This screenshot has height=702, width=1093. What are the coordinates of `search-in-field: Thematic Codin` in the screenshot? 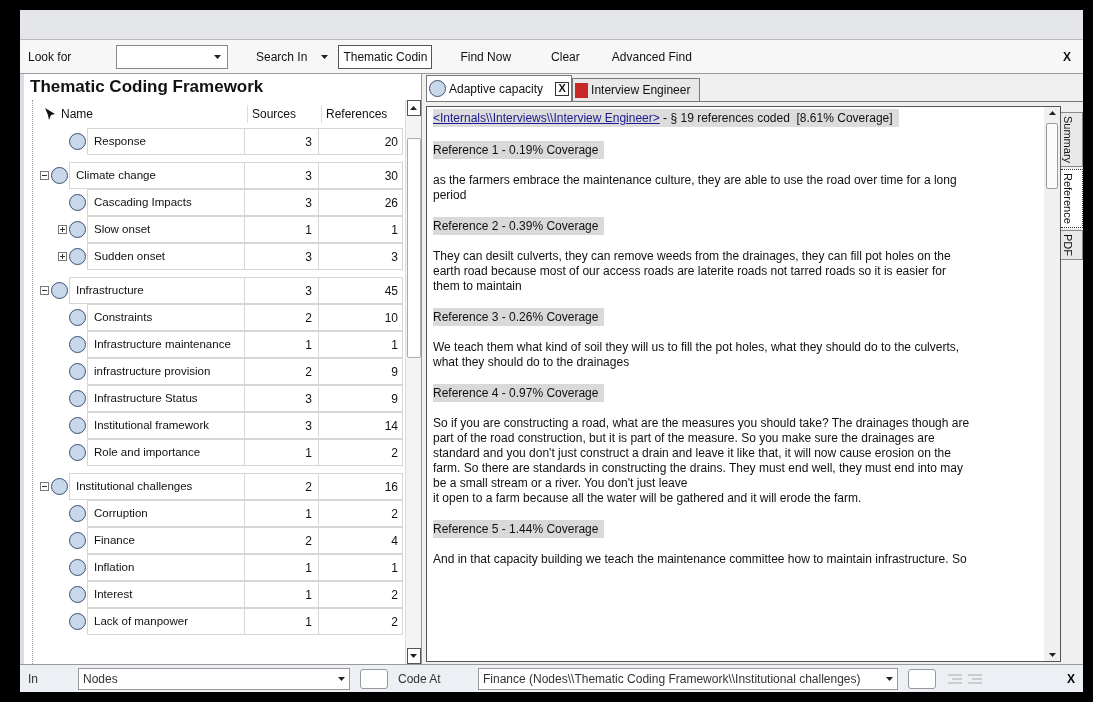 It's located at (385, 56).